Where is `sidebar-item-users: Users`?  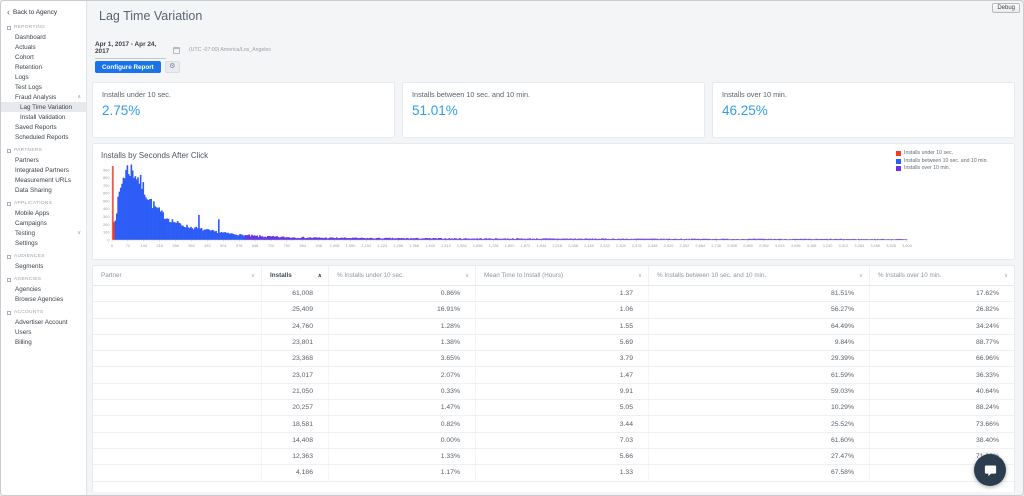 sidebar-item-users: Users is located at coordinates (43, 332).